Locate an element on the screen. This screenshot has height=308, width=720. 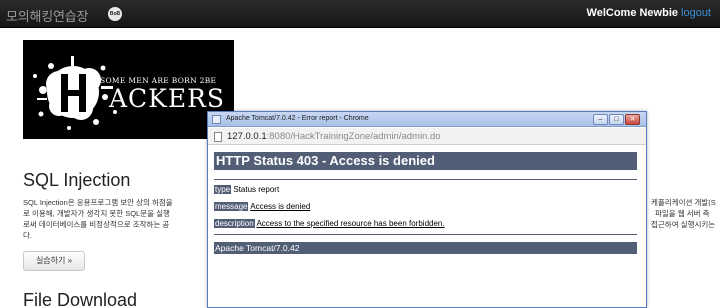
desc-line-right: 케플리케이션 개발(S is located at coordinates (683, 202).